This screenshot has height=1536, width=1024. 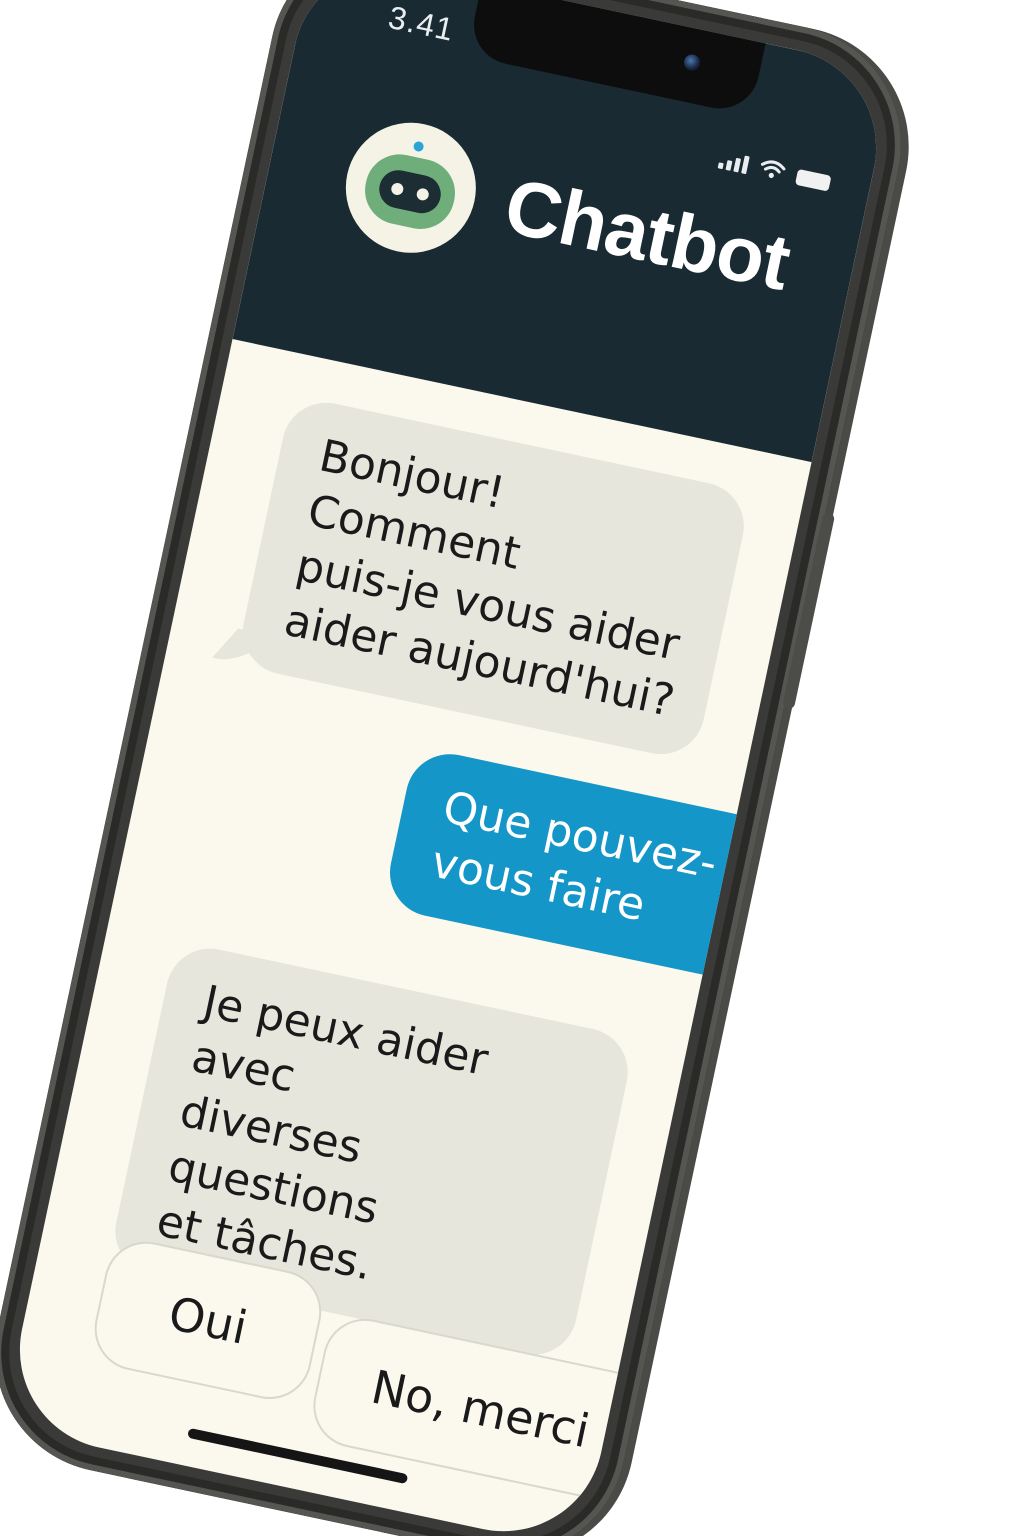 I want to click on quick-reply-label: Oui, so click(x=208, y=1320).